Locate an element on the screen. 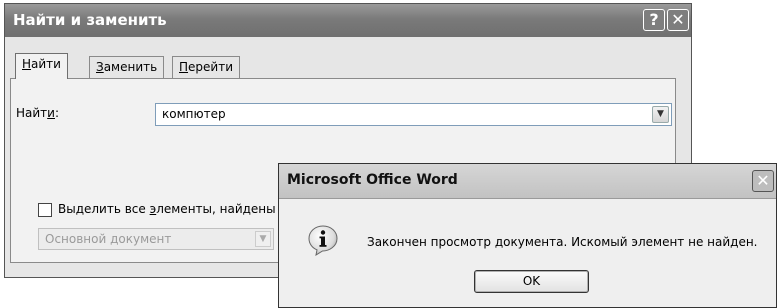 Image resolution: width=777 pixels, height=308 pixels. dialog-title: Найти и заменить is located at coordinates (90, 20).